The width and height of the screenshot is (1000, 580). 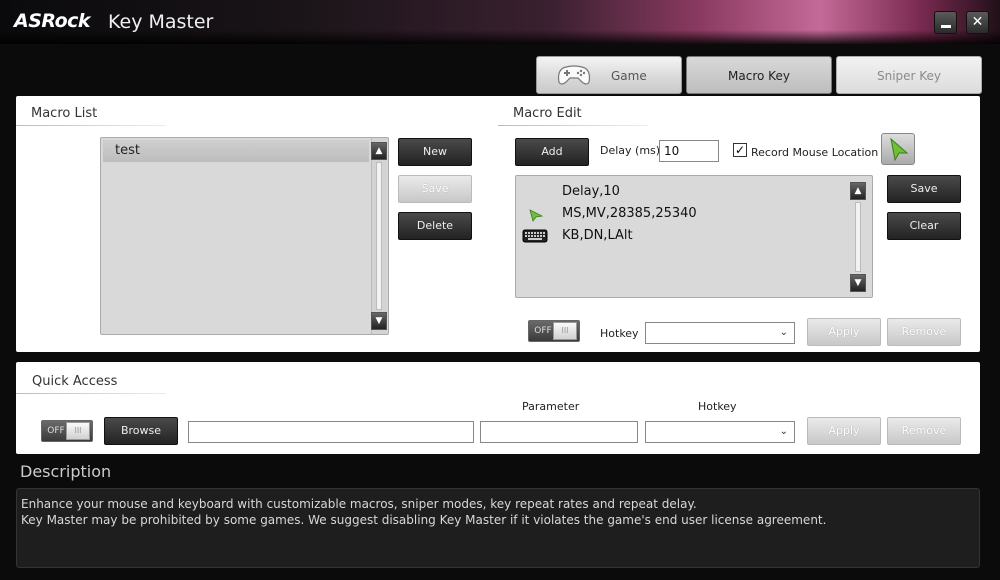 What do you see at coordinates (717, 406) in the screenshot?
I see `quick-hotkey-label: Hotkey` at bounding box center [717, 406].